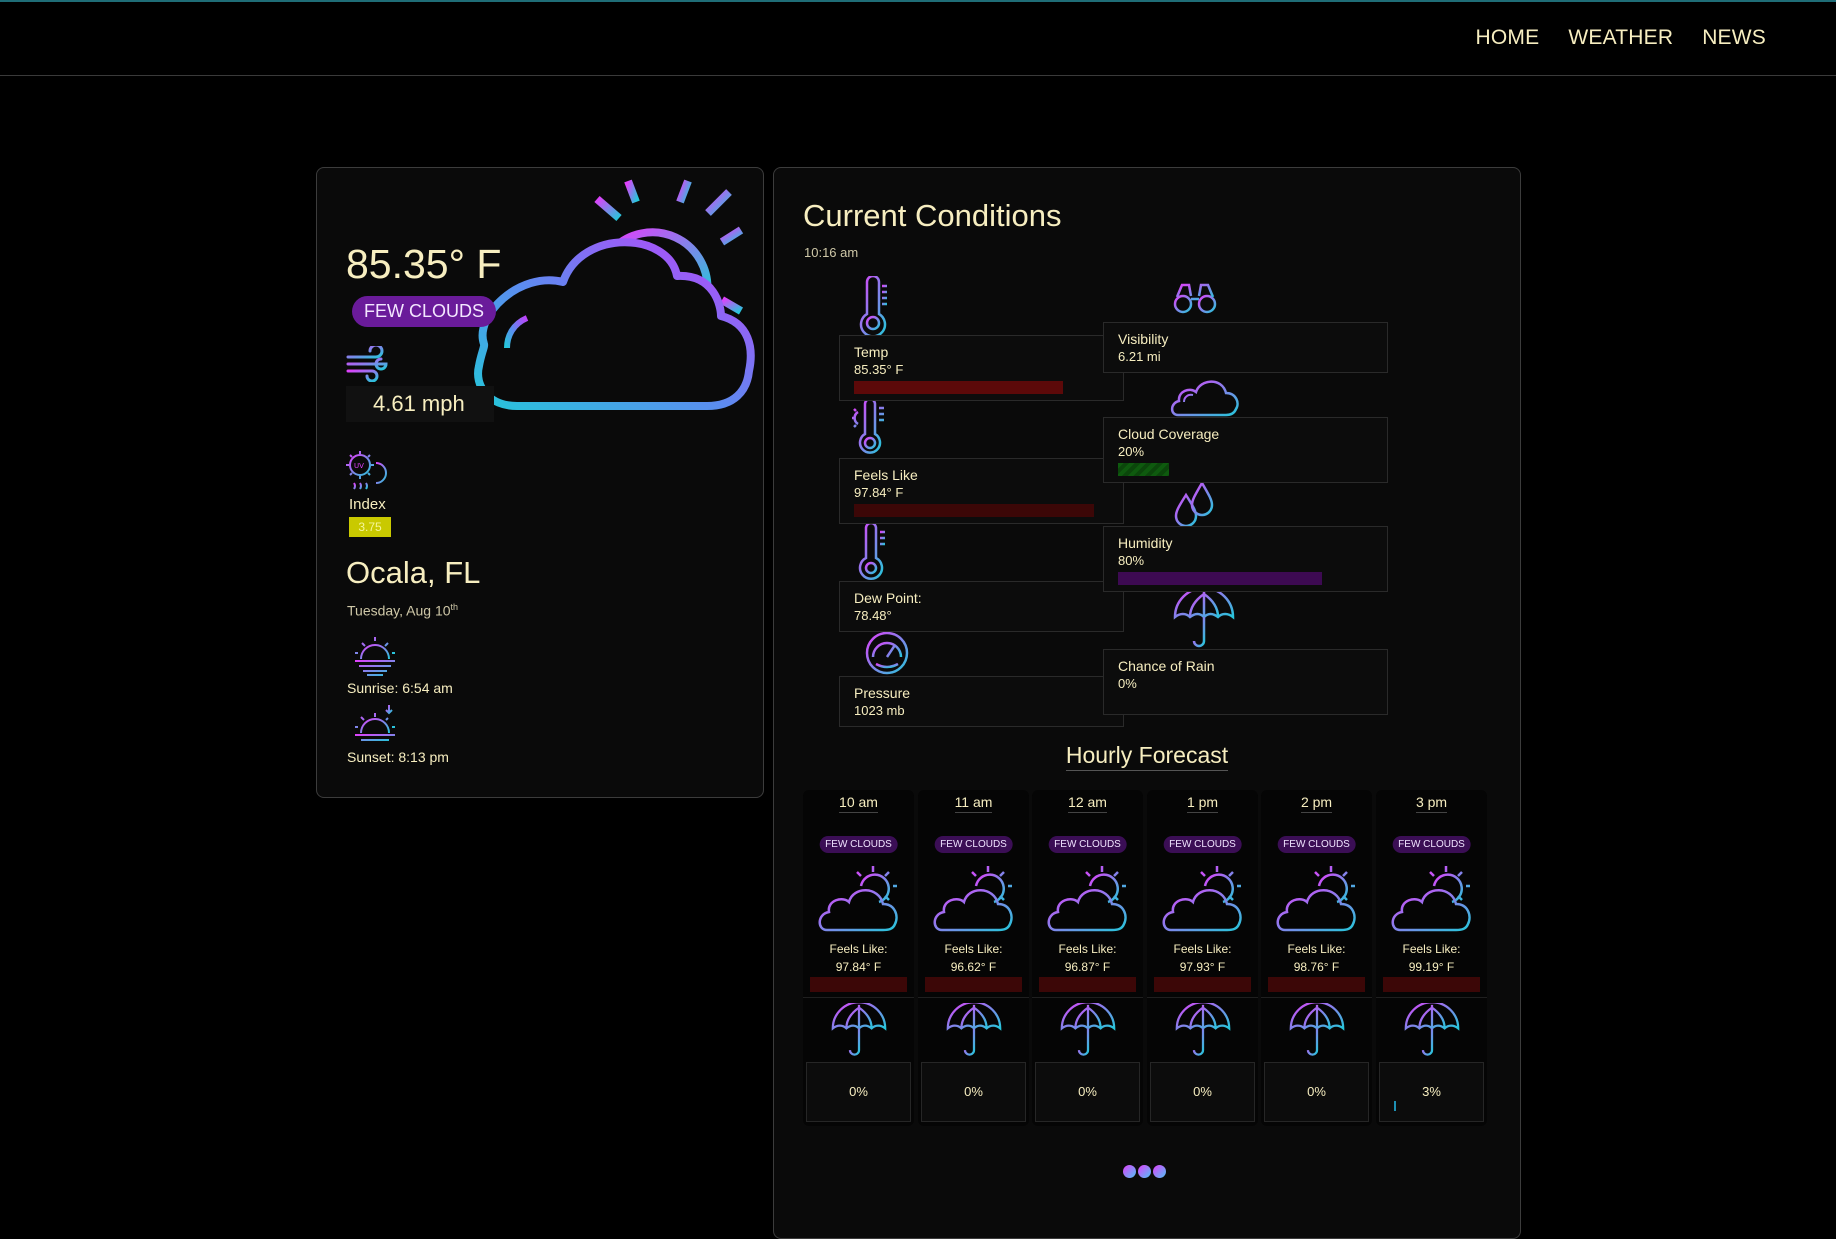 The width and height of the screenshot is (1836, 1239). Describe the element at coordinates (1087, 967) in the screenshot. I see `hour-feels-value: 96.87° F` at that location.